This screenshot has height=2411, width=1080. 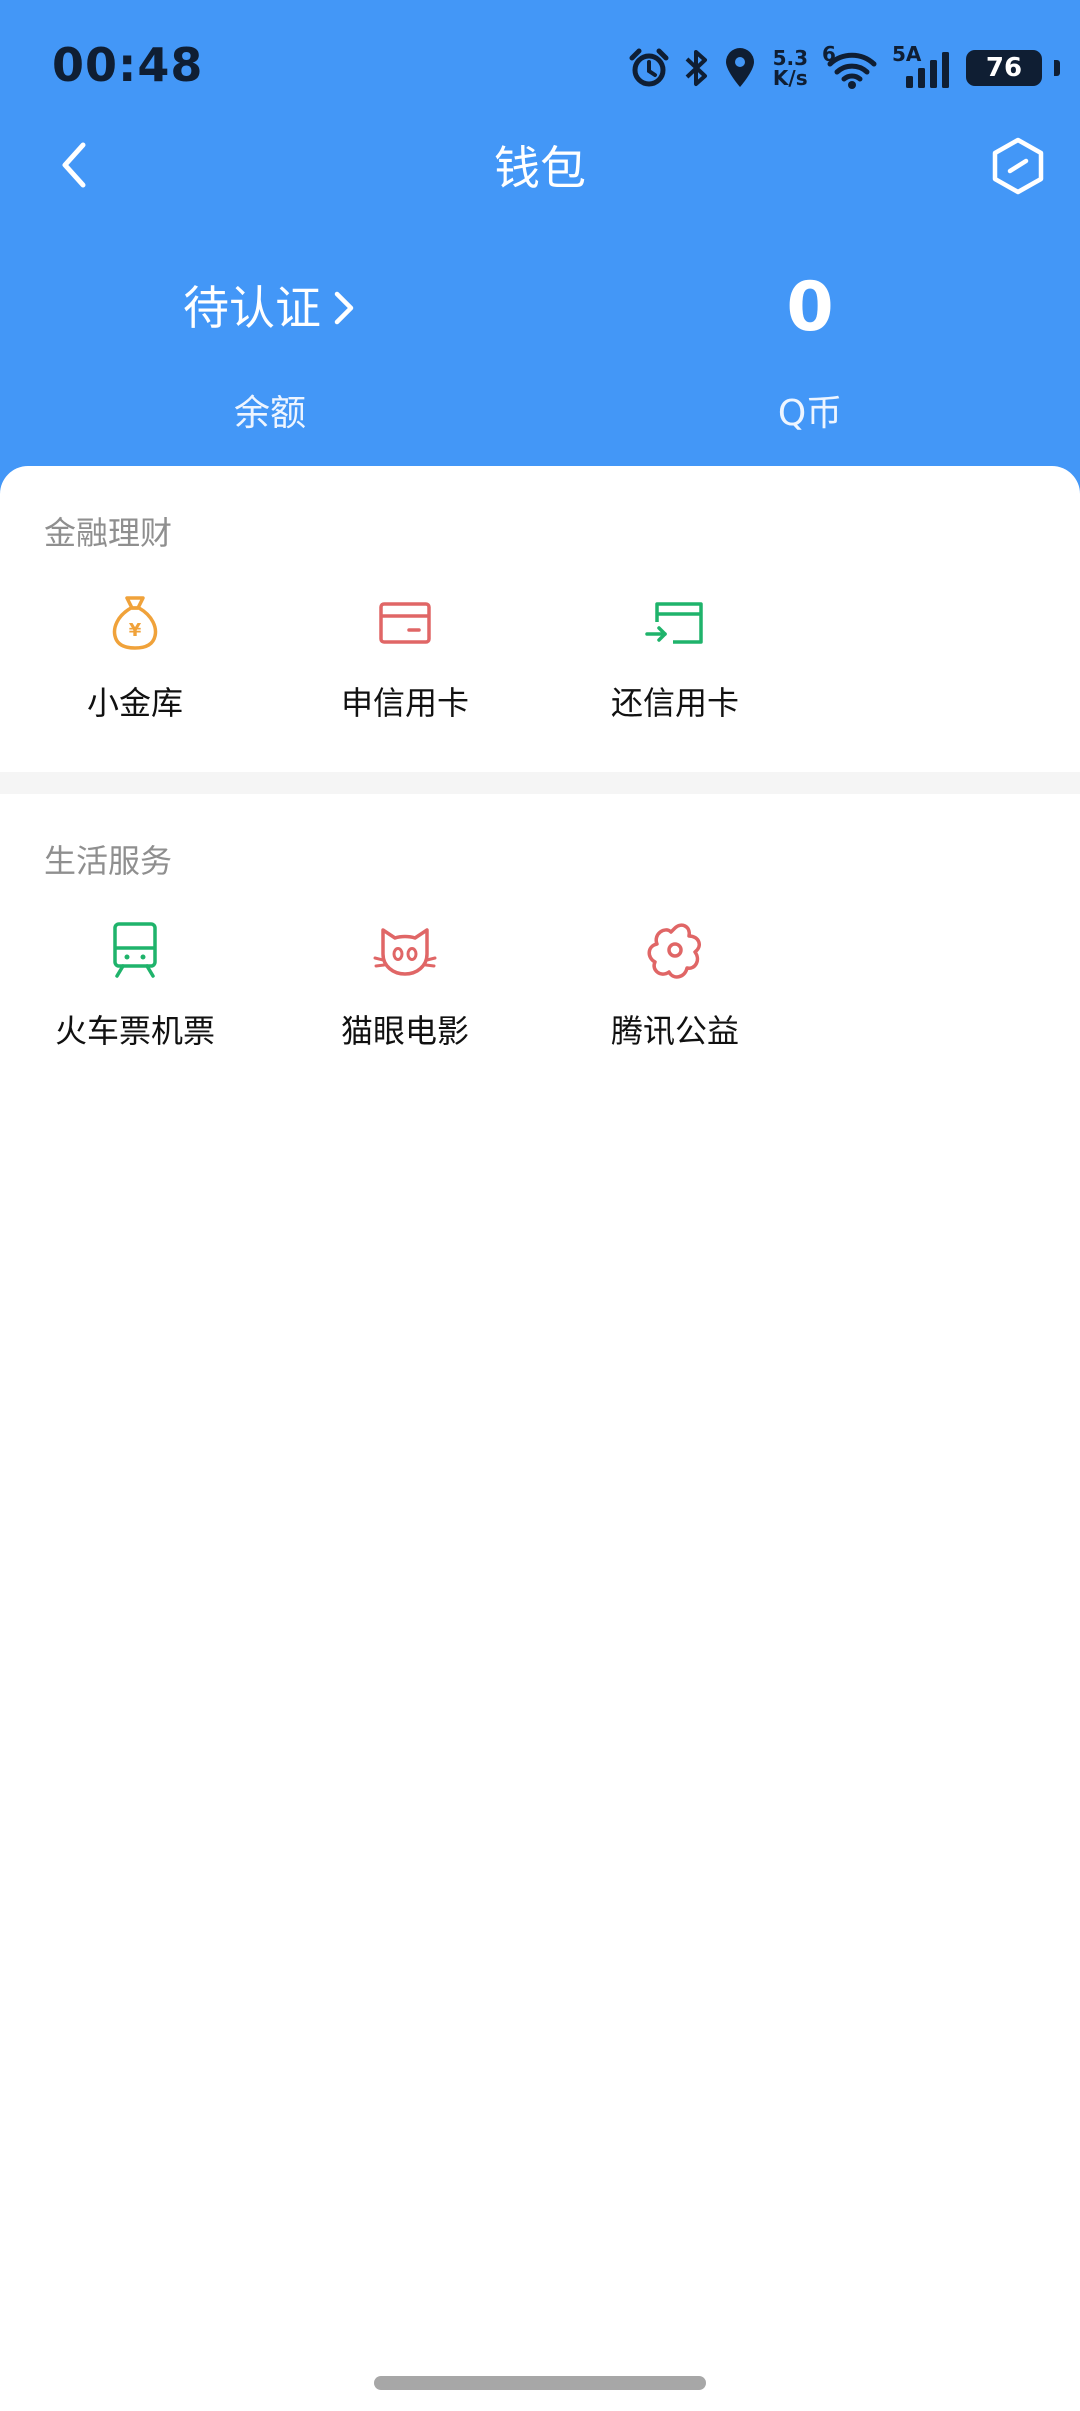 What do you see at coordinates (674, 623) in the screenshot?
I see `card-repay-icon` at bounding box center [674, 623].